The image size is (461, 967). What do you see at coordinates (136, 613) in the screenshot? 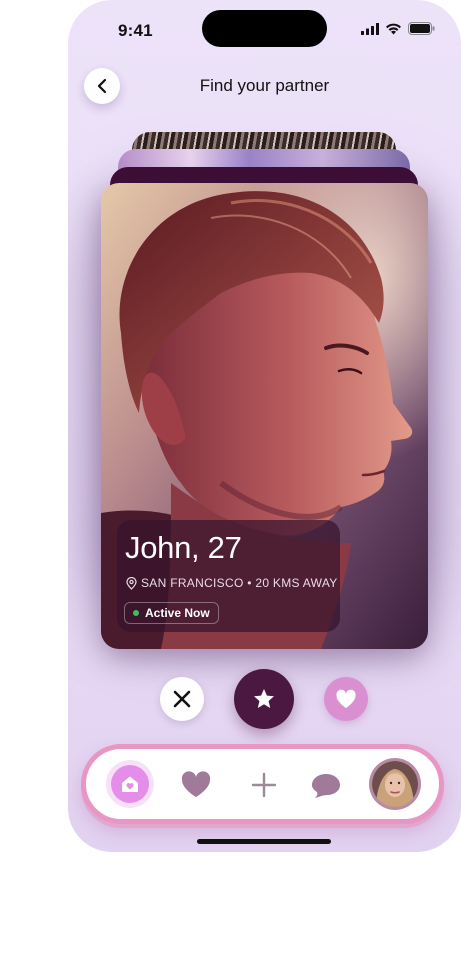
I see `online-dot-icon` at bounding box center [136, 613].